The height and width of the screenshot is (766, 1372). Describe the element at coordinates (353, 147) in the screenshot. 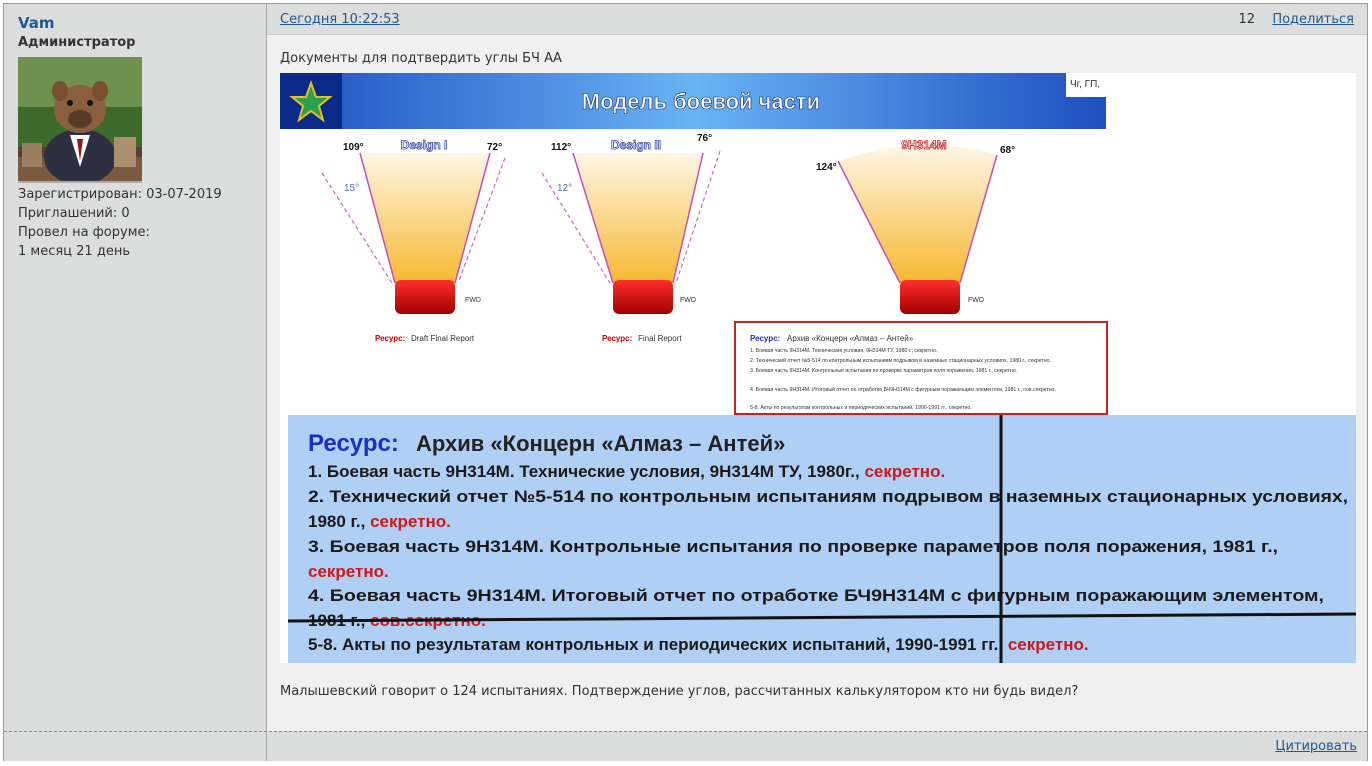

I see `d1-left-angle: 109°` at that location.